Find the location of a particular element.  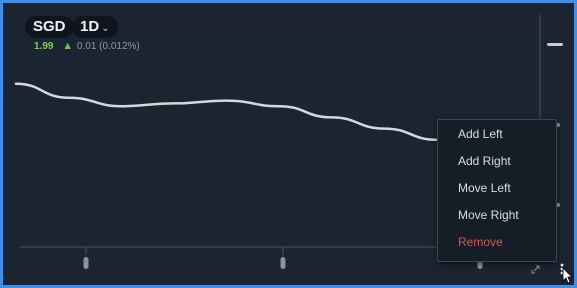

menu-item-move-left: Move Left is located at coordinates (484, 188).